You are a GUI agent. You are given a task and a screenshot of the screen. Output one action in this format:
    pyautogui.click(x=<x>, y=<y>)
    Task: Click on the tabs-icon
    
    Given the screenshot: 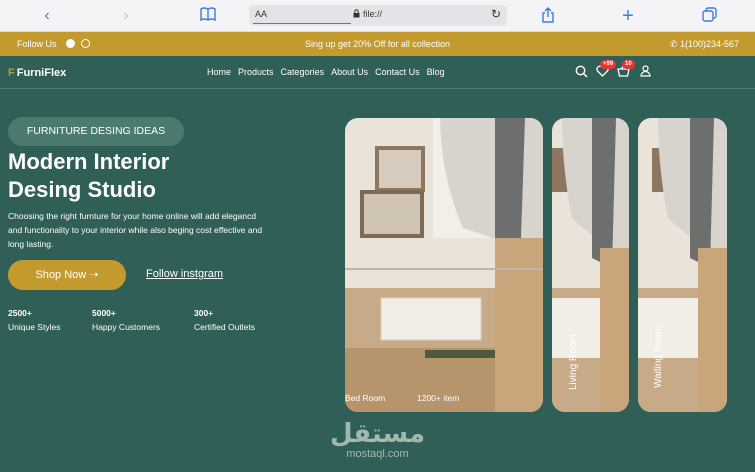 What is the action you would take?
    pyautogui.click(x=709, y=16)
    